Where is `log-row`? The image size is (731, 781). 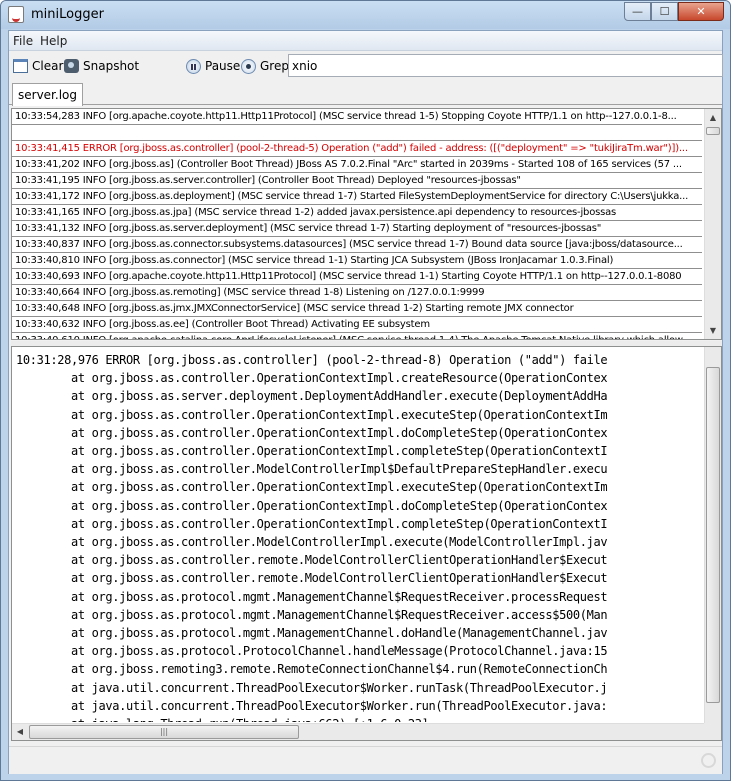 log-row is located at coordinates (357, 133).